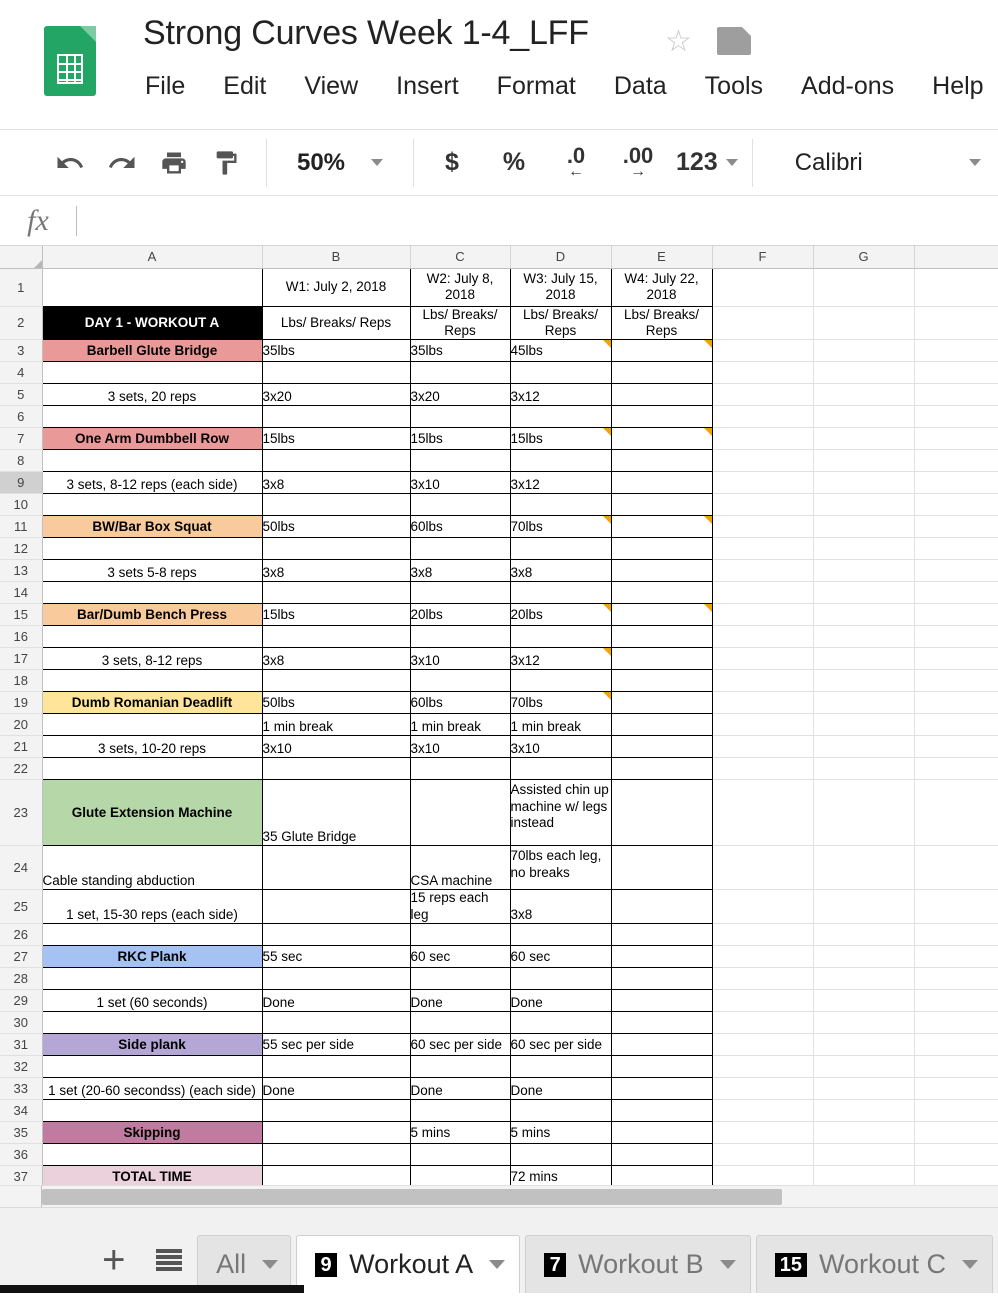  Describe the element at coordinates (561, 417) in the screenshot. I see `cell-D6` at that location.